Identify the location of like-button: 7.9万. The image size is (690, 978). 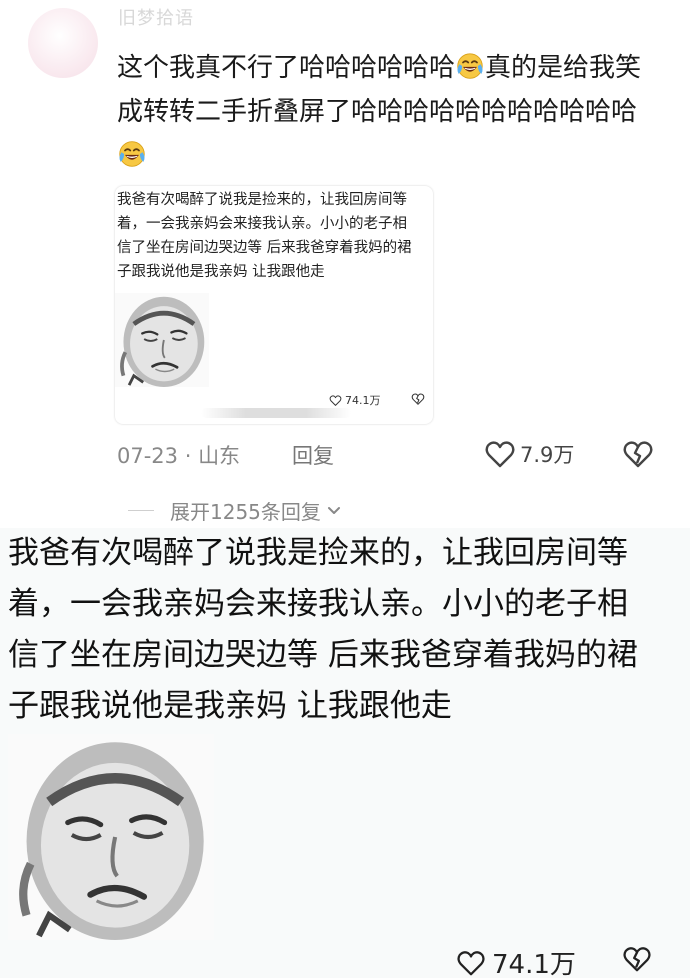
(529, 454).